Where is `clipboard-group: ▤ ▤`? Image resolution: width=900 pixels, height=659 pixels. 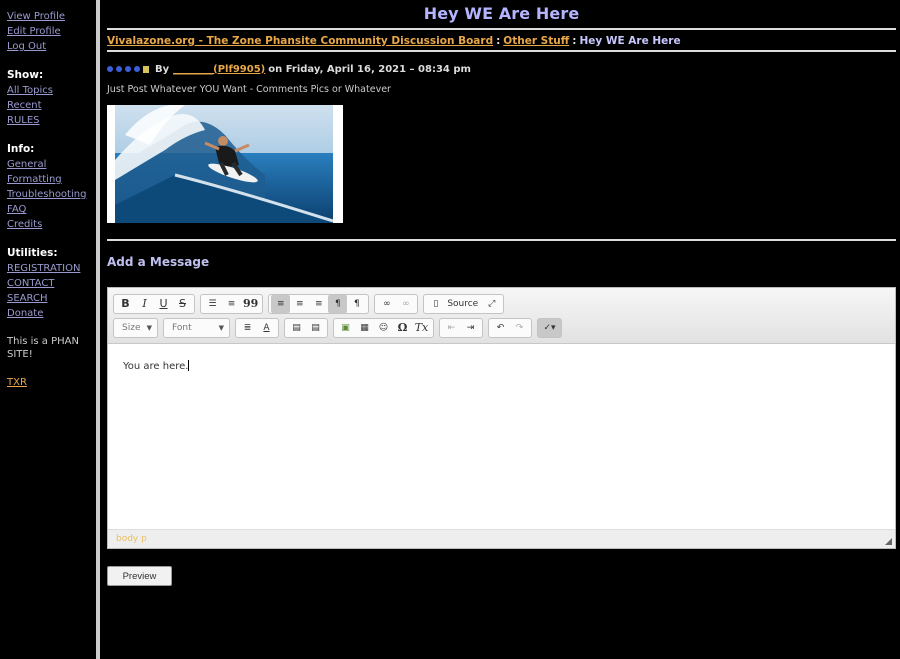
clipboard-group: ▤ ▤ is located at coordinates (306, 327).